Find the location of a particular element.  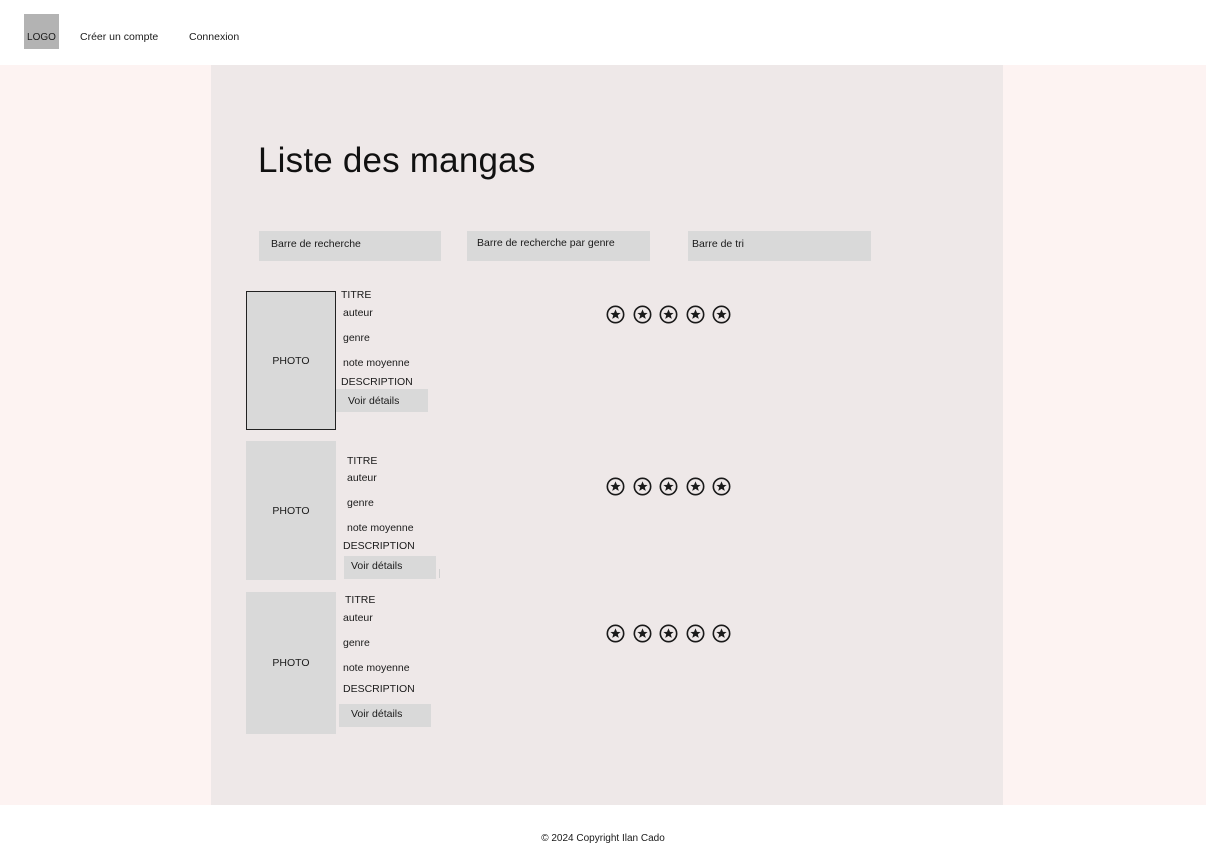

page-title: Liste des mangas is located at coordinates (397, 160).